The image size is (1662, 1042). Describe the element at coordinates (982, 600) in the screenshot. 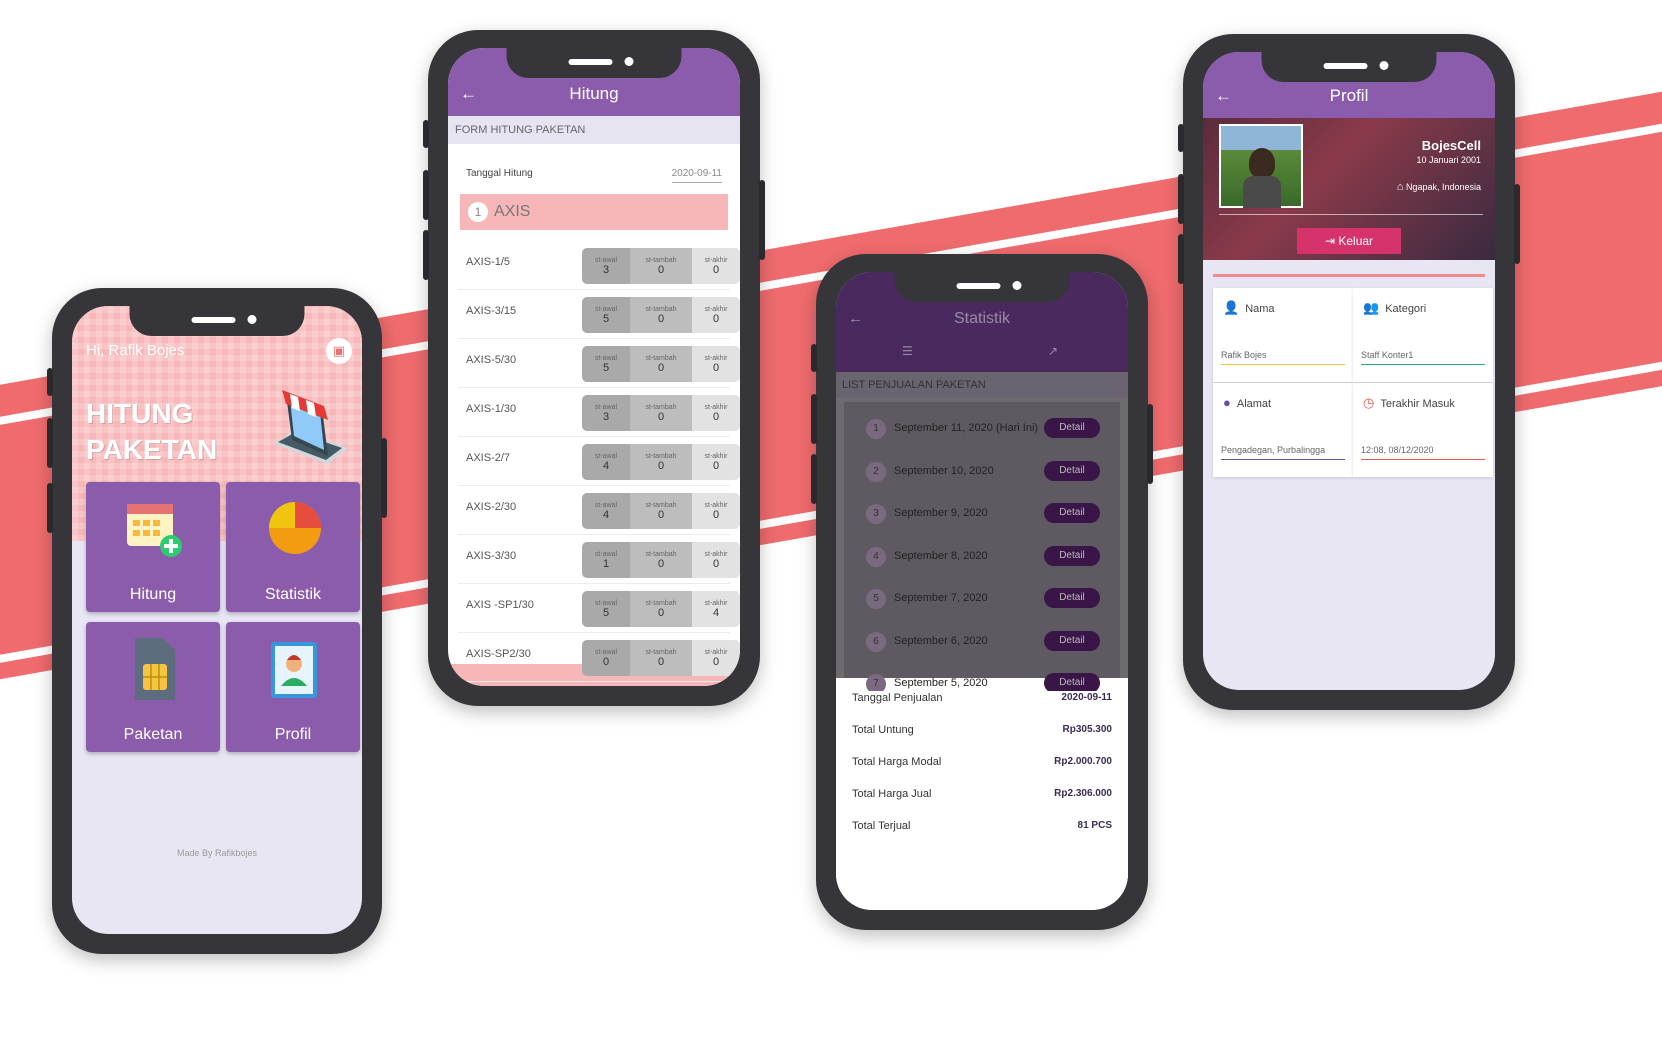

I see `sales-row: 5 September 7, 2020 Detail` at that location.